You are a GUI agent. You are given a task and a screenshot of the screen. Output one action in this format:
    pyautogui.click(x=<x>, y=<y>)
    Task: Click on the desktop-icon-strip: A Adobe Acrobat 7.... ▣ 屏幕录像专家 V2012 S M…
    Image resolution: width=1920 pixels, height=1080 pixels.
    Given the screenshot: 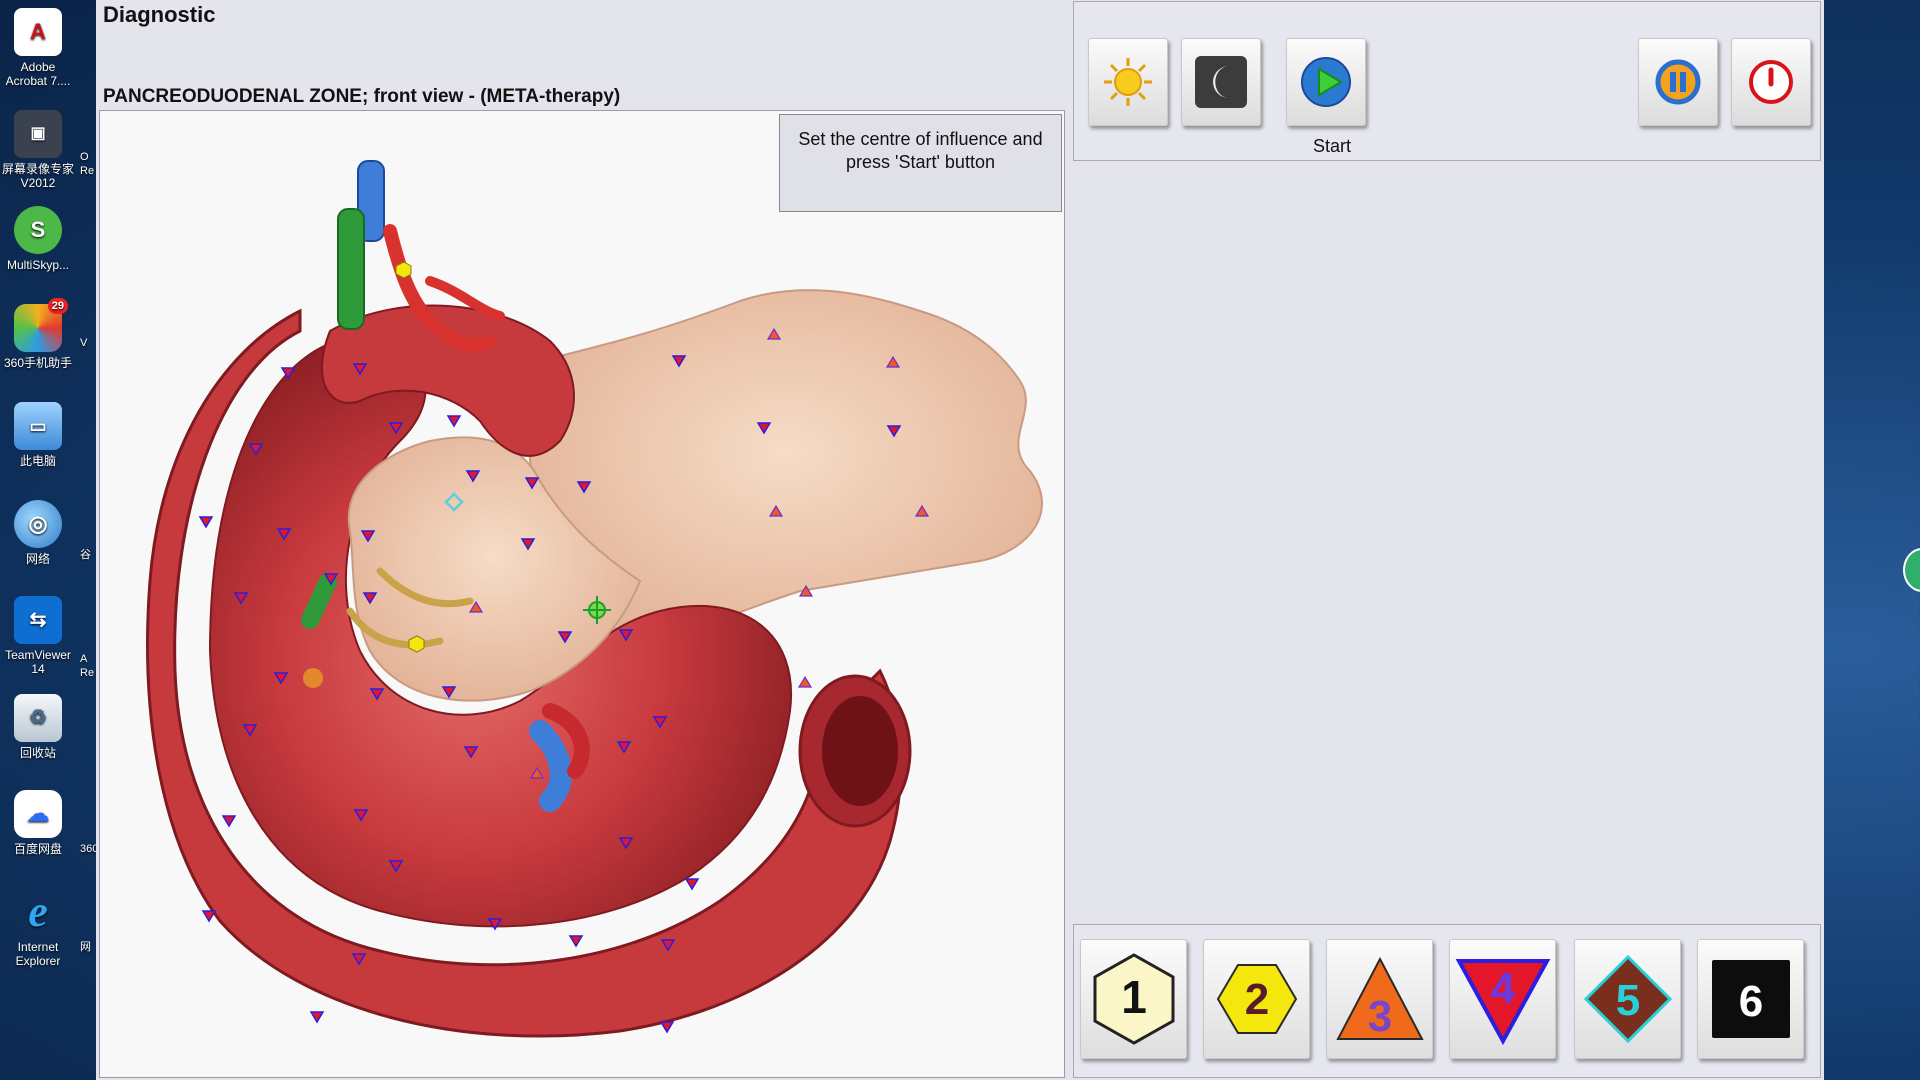 What is the action you would take?
    pyautogui.click(x=48, y=540)
    